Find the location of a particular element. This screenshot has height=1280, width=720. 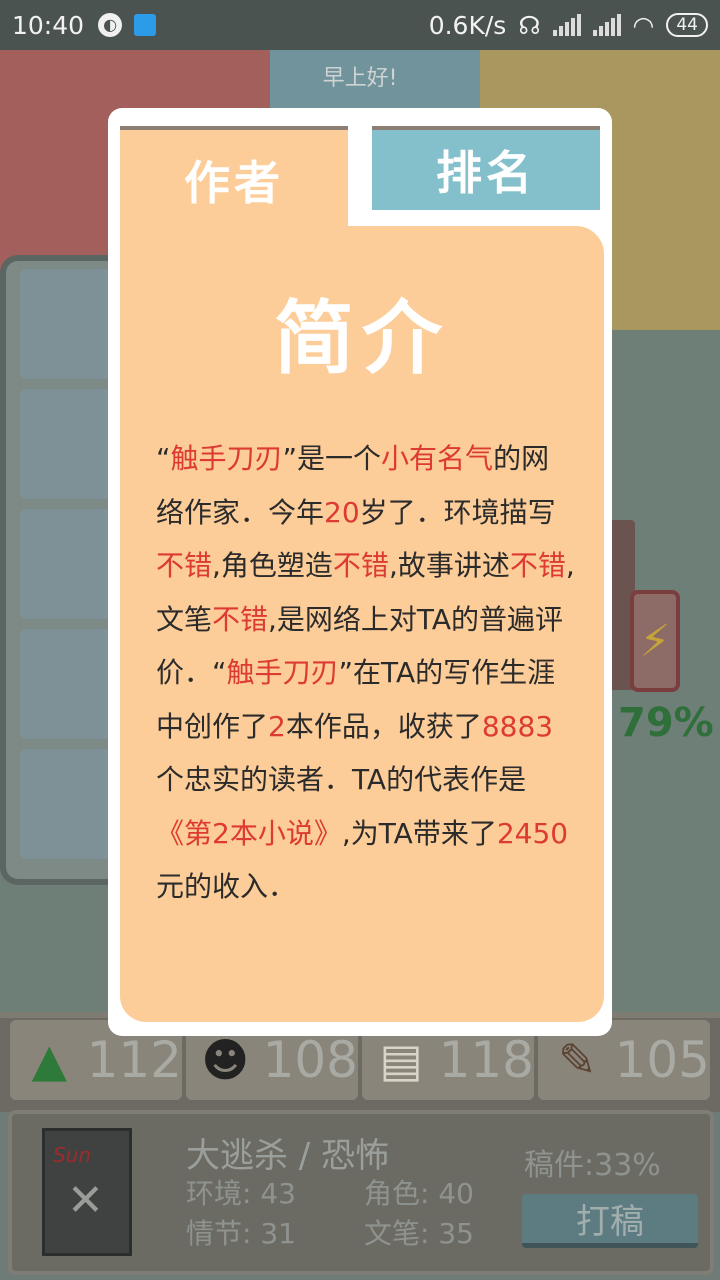

reader-count: 8883 is located at coordinates (517, 726).